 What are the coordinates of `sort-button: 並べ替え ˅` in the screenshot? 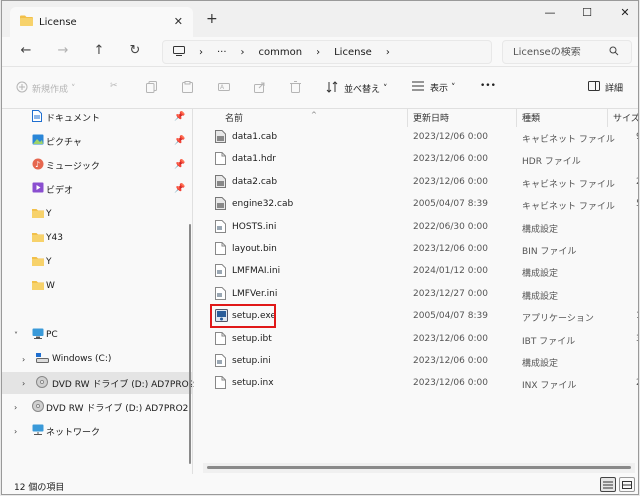 It's located at (357, 88).